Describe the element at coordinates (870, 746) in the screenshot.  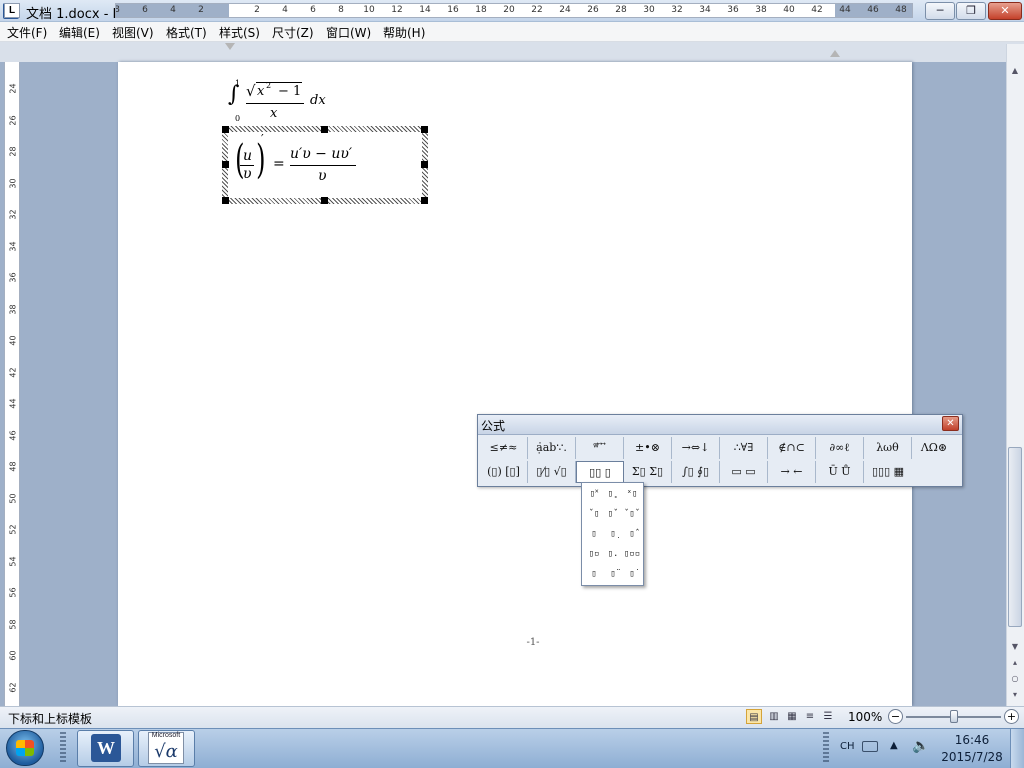
I see `keyboard-icon` at that location.